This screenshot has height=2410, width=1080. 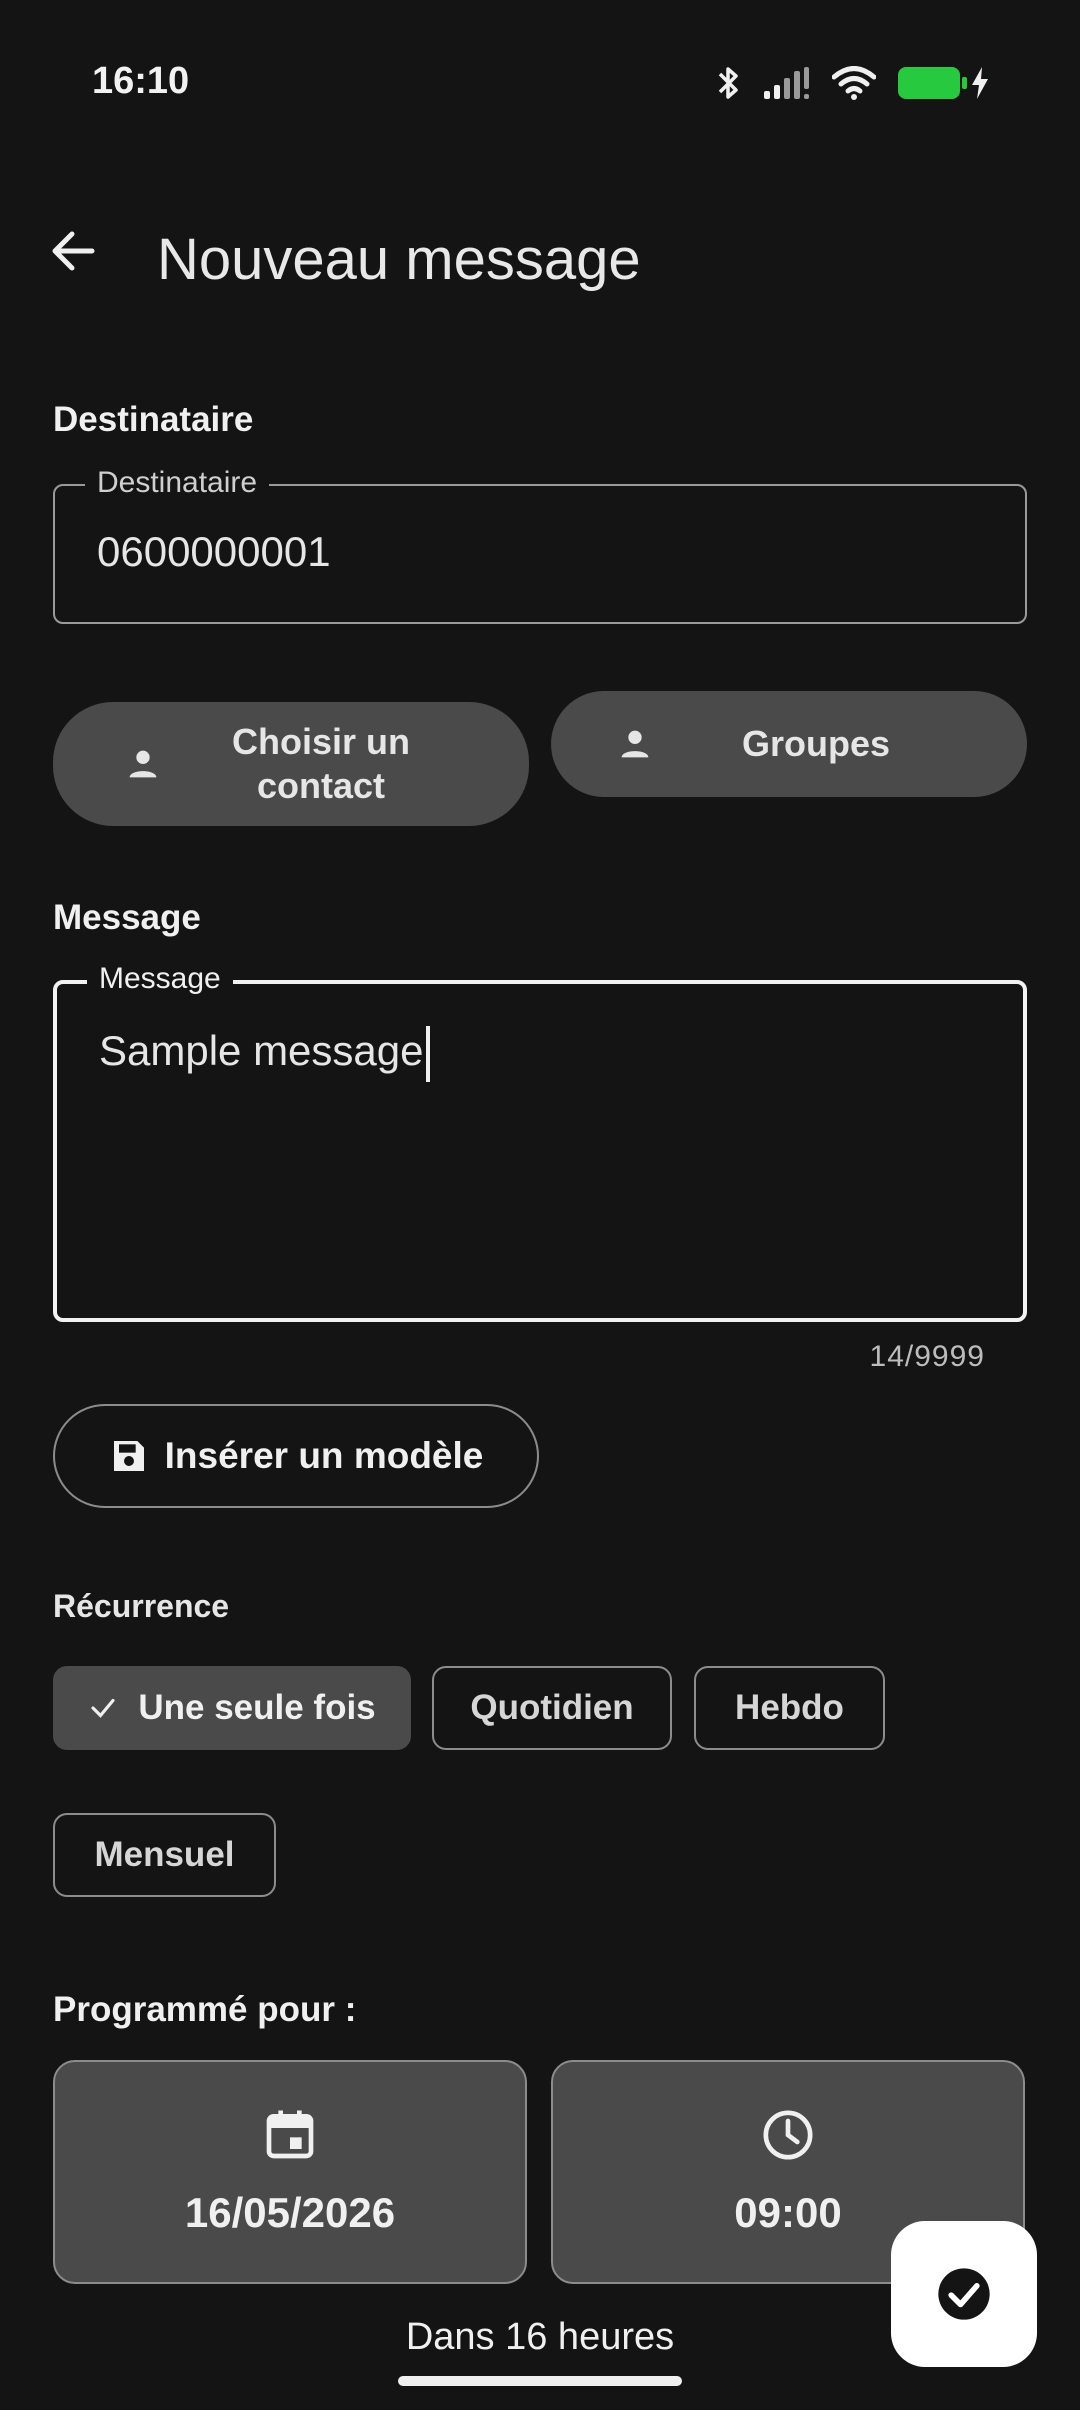 I want to click on check-circle-icon, so click(x=964, y=2294).